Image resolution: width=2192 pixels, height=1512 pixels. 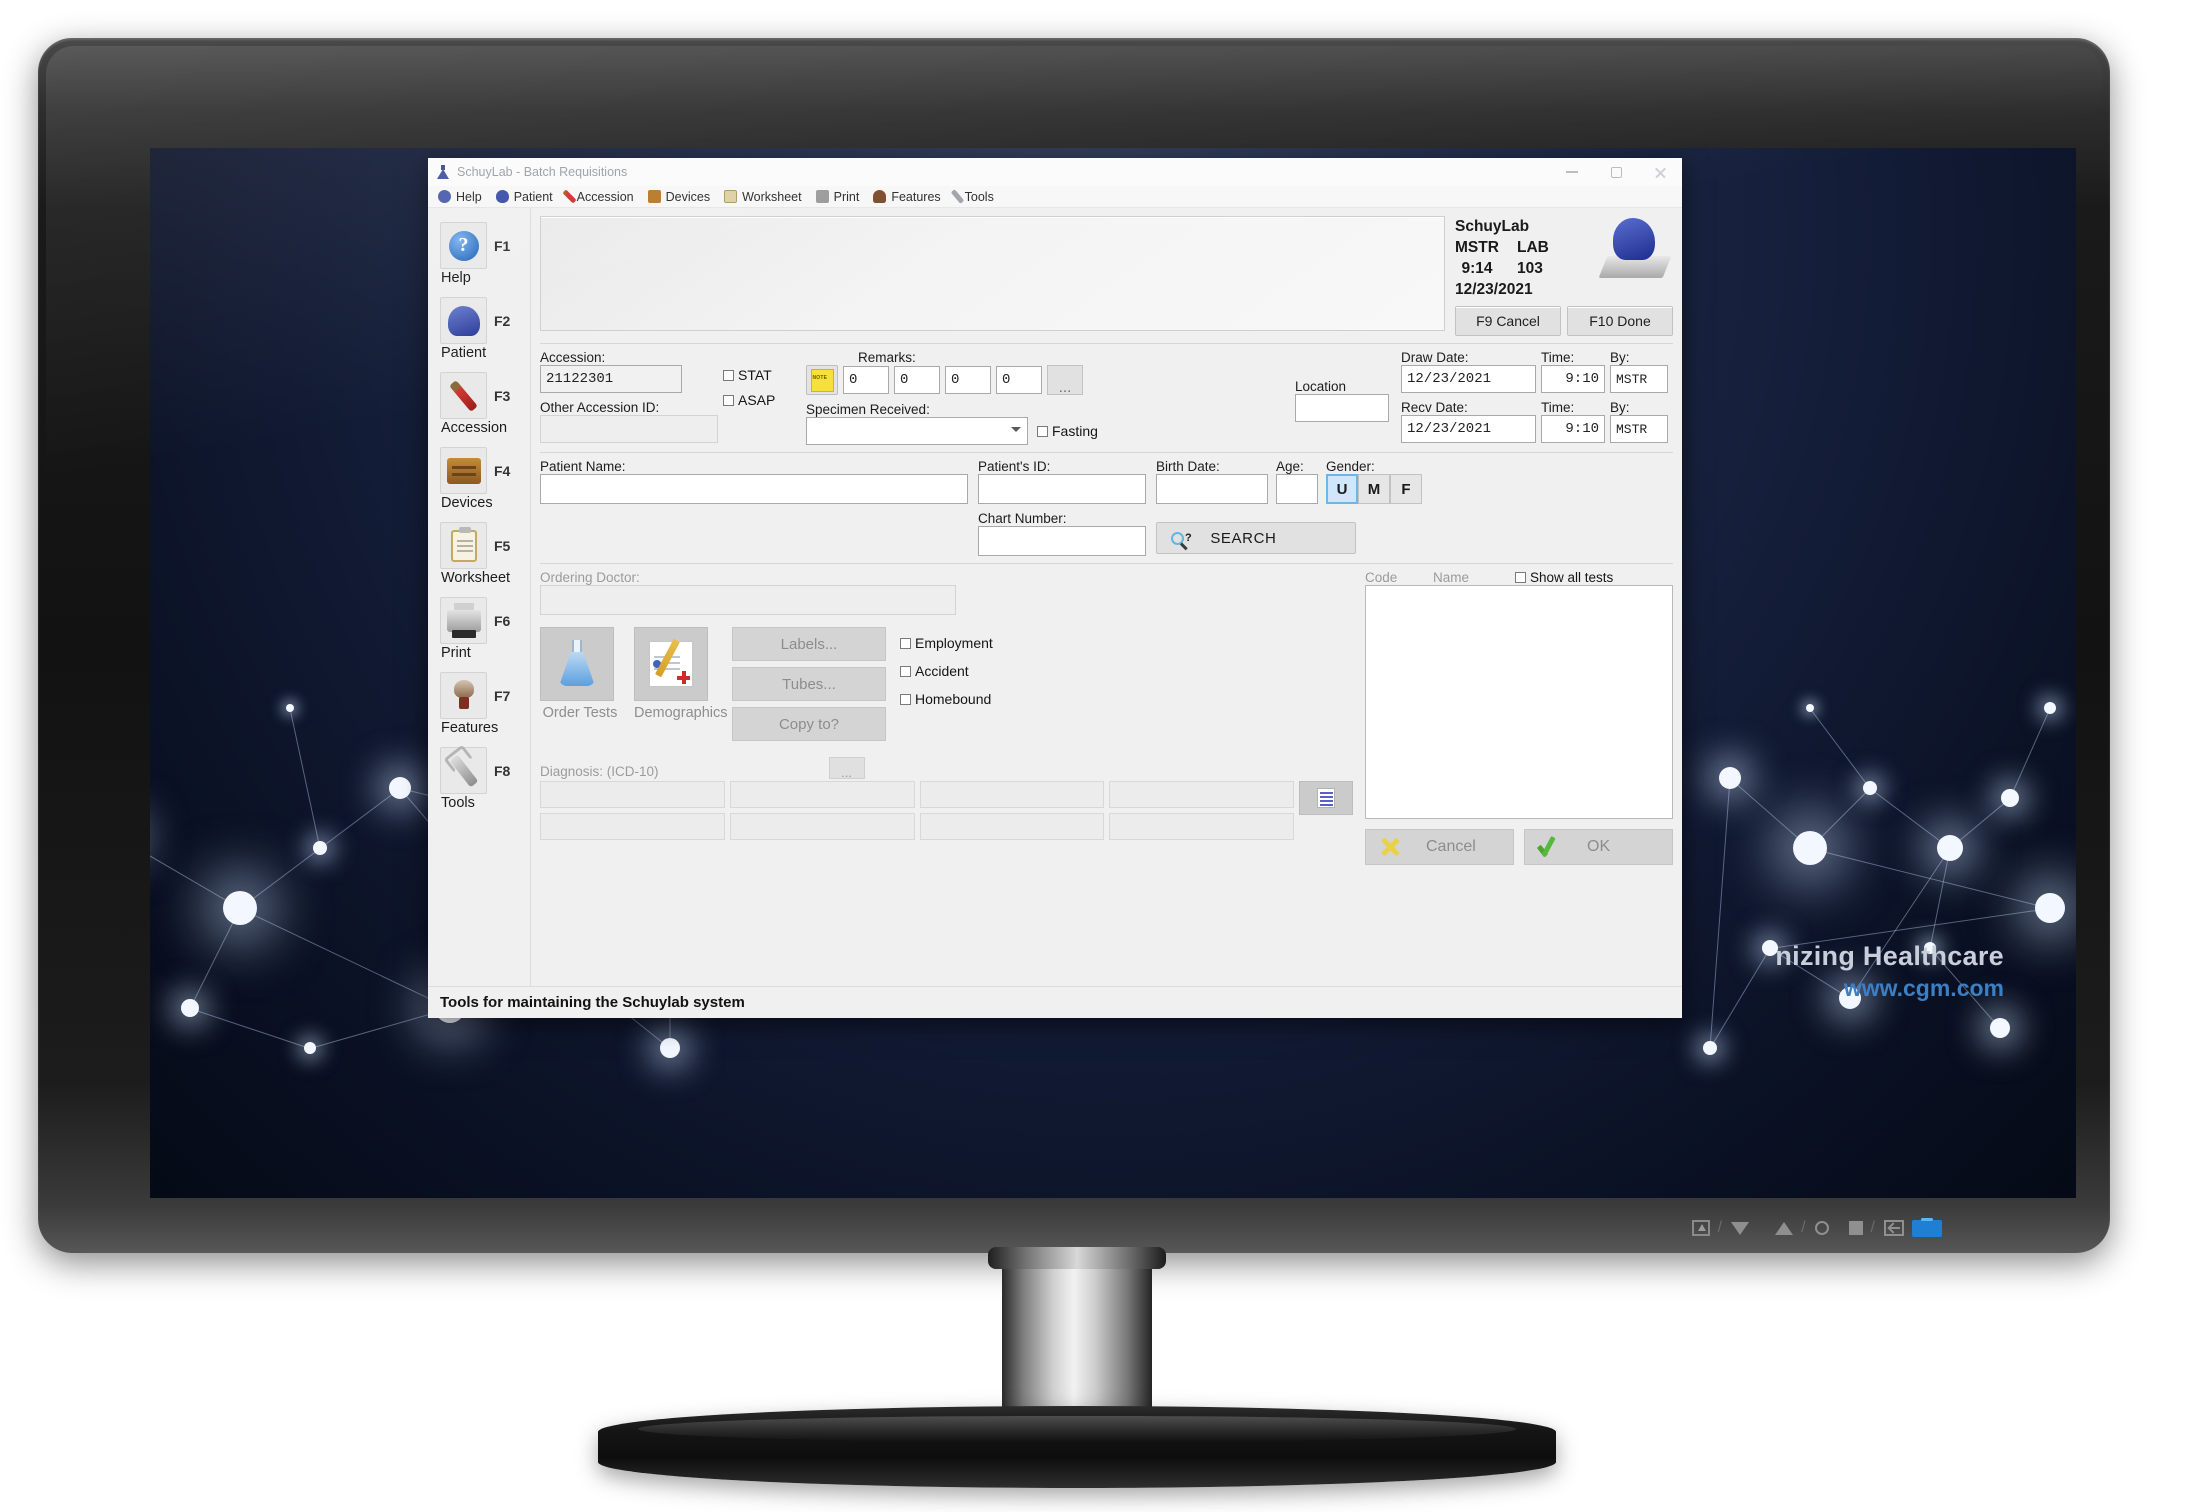 I want to click on close-button, so click(x=1660, y=172).